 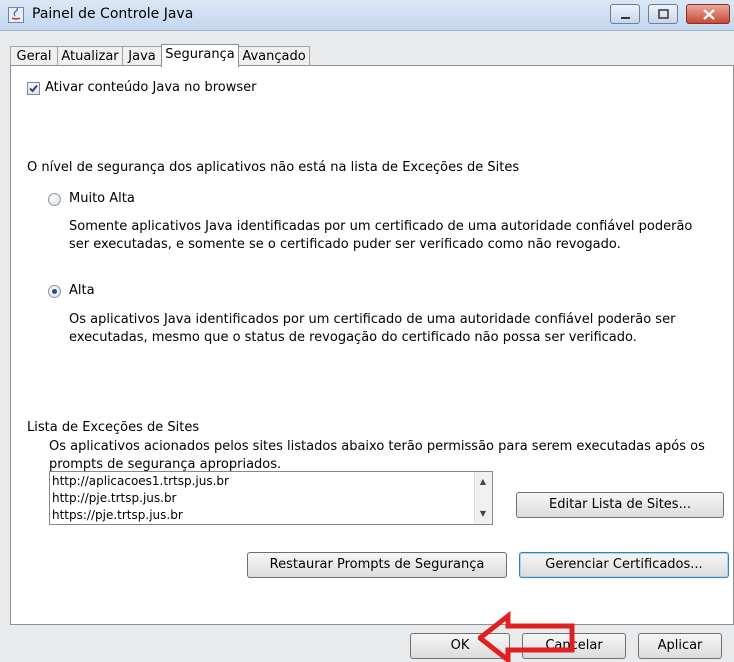 What do you see at coordinates (16, 15) in the screenshot?
I see `java-app-icon` at bounding box center [16, 15].